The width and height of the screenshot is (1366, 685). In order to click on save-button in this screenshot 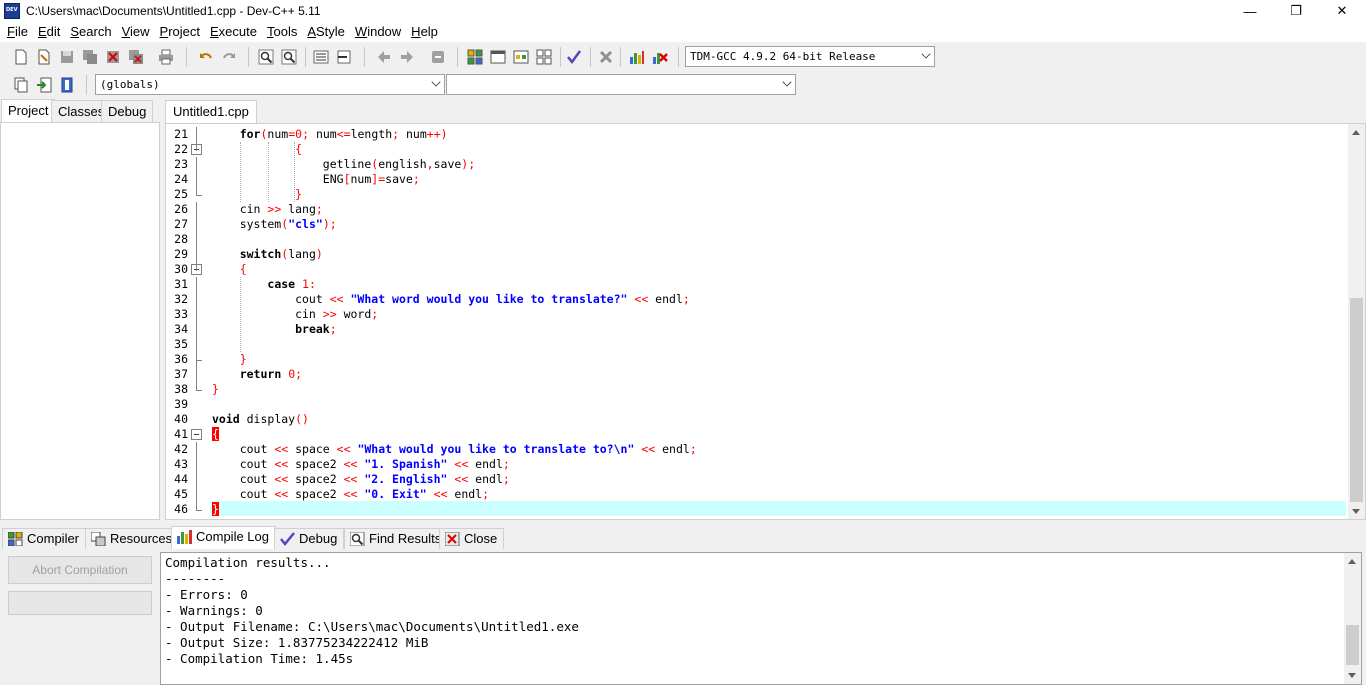, I will do `click(67, 57)`.